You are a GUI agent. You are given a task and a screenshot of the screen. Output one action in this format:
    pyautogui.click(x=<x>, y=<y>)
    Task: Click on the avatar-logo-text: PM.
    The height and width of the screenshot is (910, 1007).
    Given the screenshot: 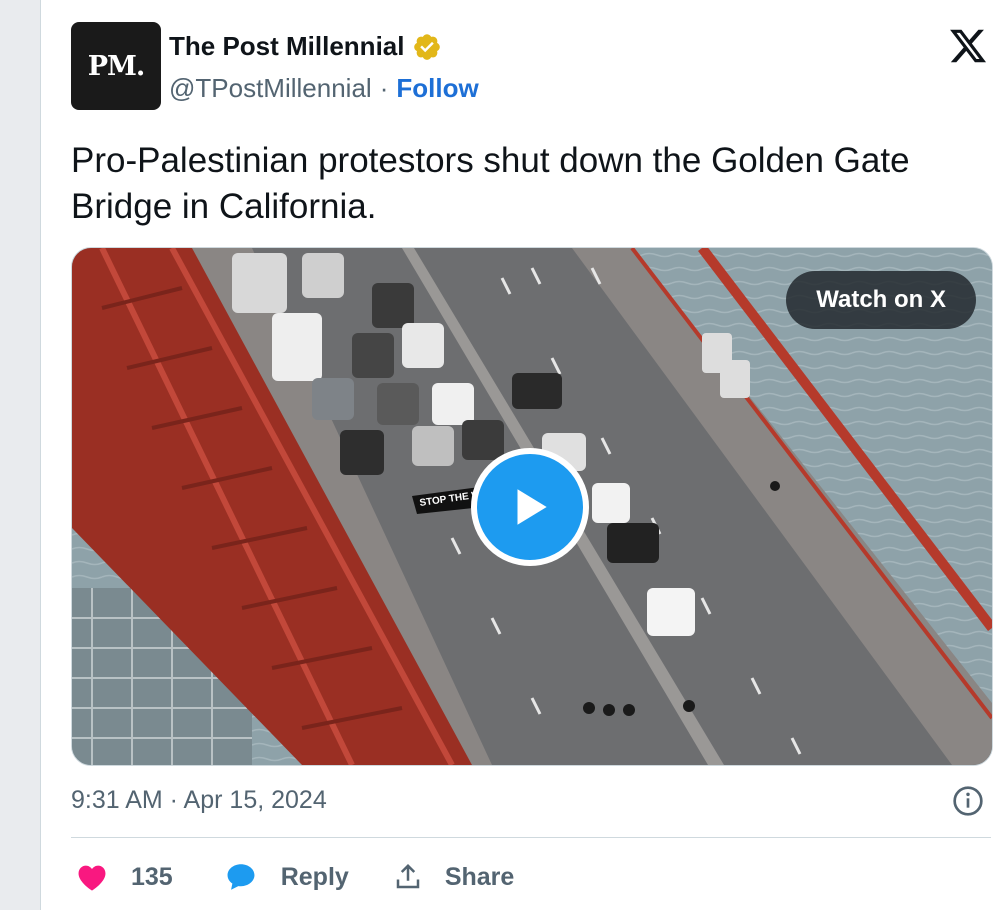 What is the action you would take?
    pyautogui.click(x=116, y=66)
    